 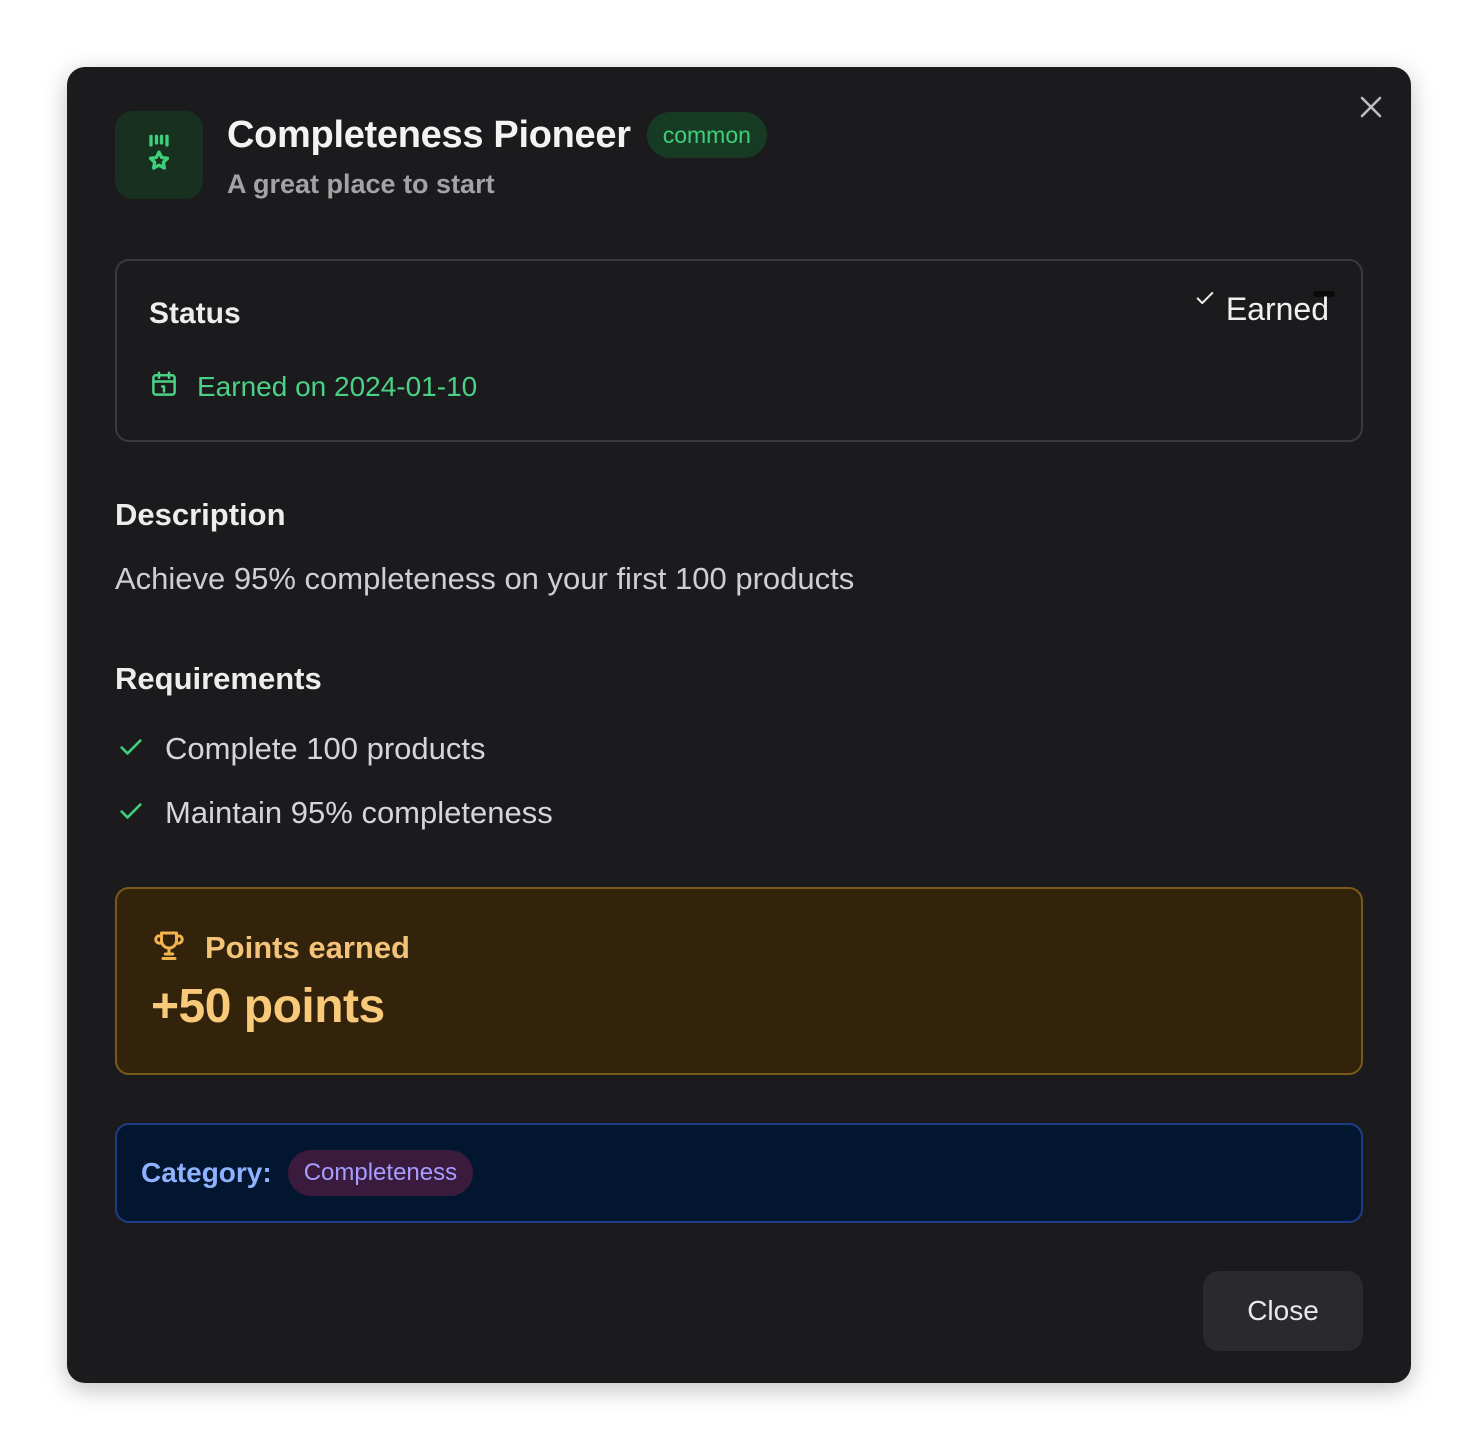 I want to click on achievement-badge, so click(x=159, y=155).